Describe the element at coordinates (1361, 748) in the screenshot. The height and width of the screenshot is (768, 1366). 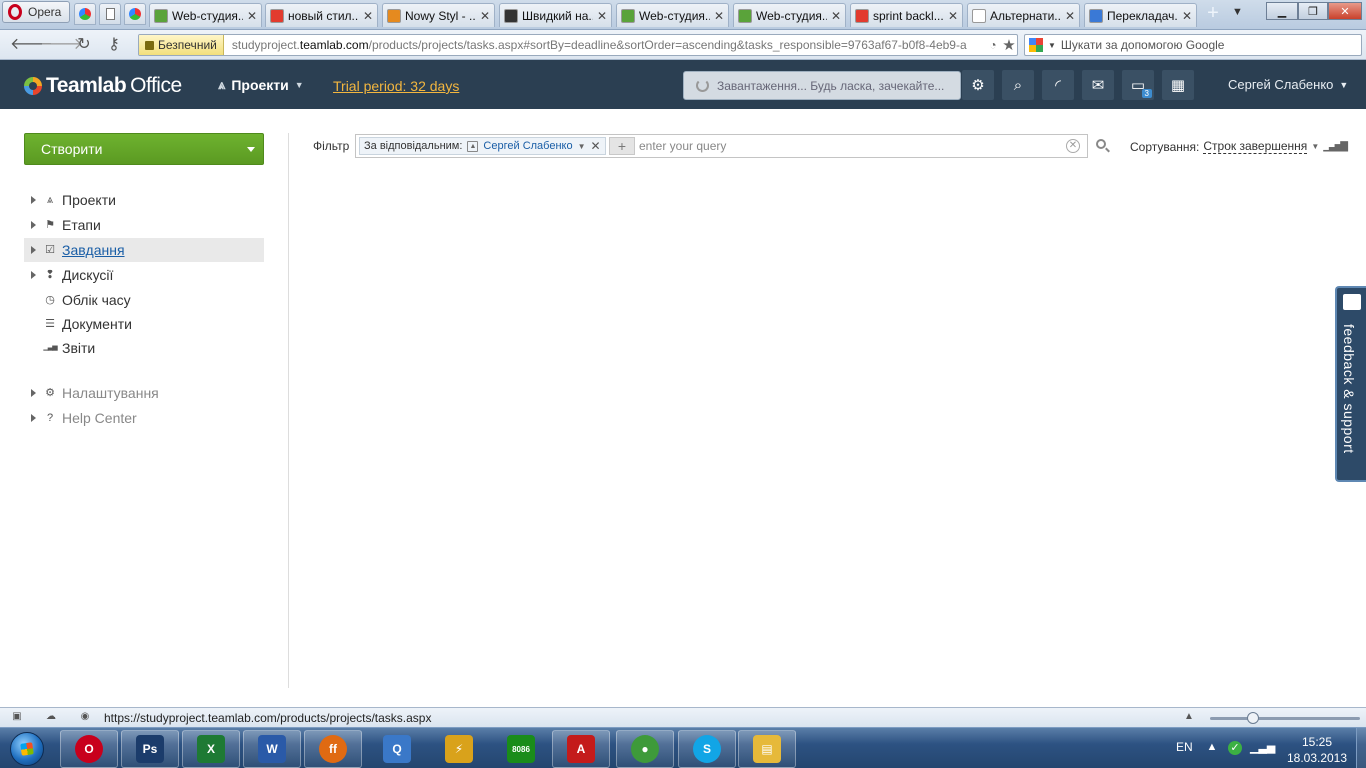
I see `show-desktop-button` at that location.